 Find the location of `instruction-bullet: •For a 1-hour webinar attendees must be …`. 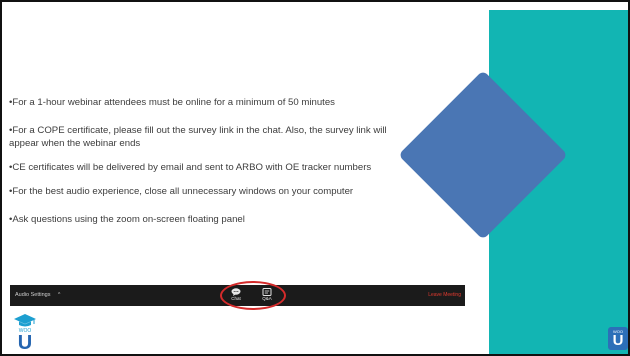

instruction-bullet: •For a 1-hour webinar attendees must be … is located at coordinates (172, 102).